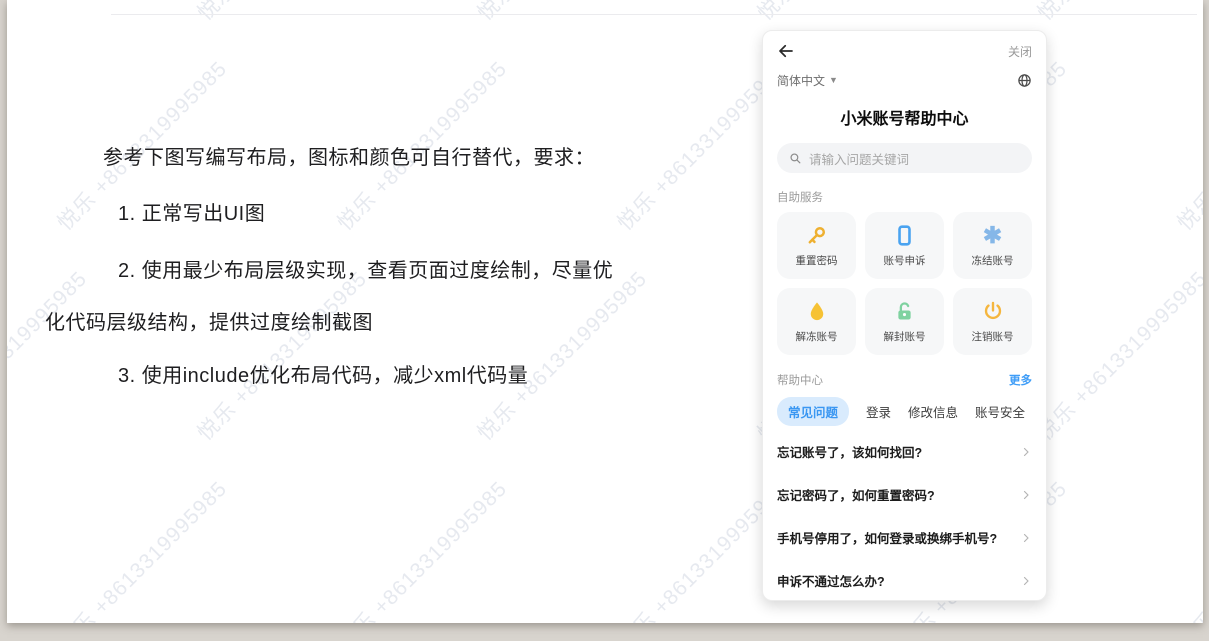 This screenshot has width=1209, height=641. I want to click on service-account-appeal: 账号申诉, so click(904, 245).